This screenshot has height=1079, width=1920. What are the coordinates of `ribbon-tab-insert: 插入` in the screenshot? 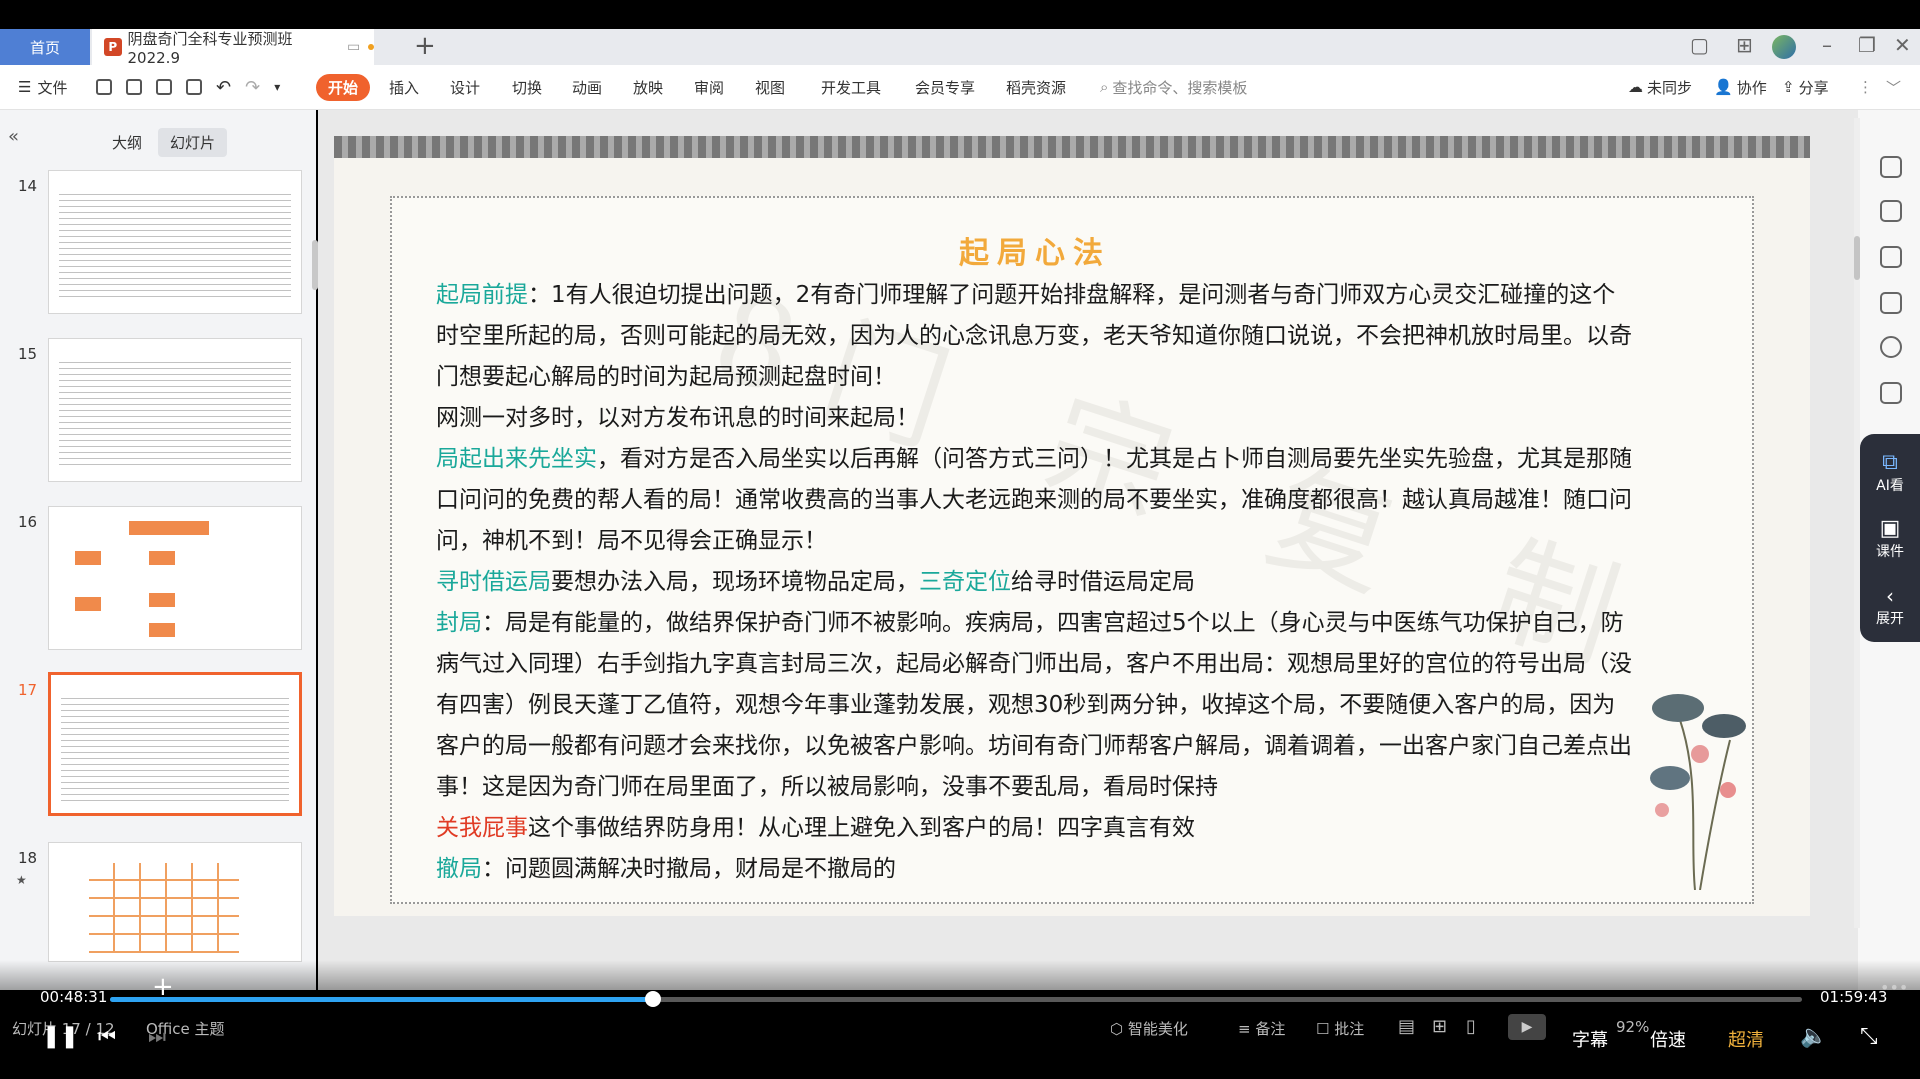 It's located at (404, 87).